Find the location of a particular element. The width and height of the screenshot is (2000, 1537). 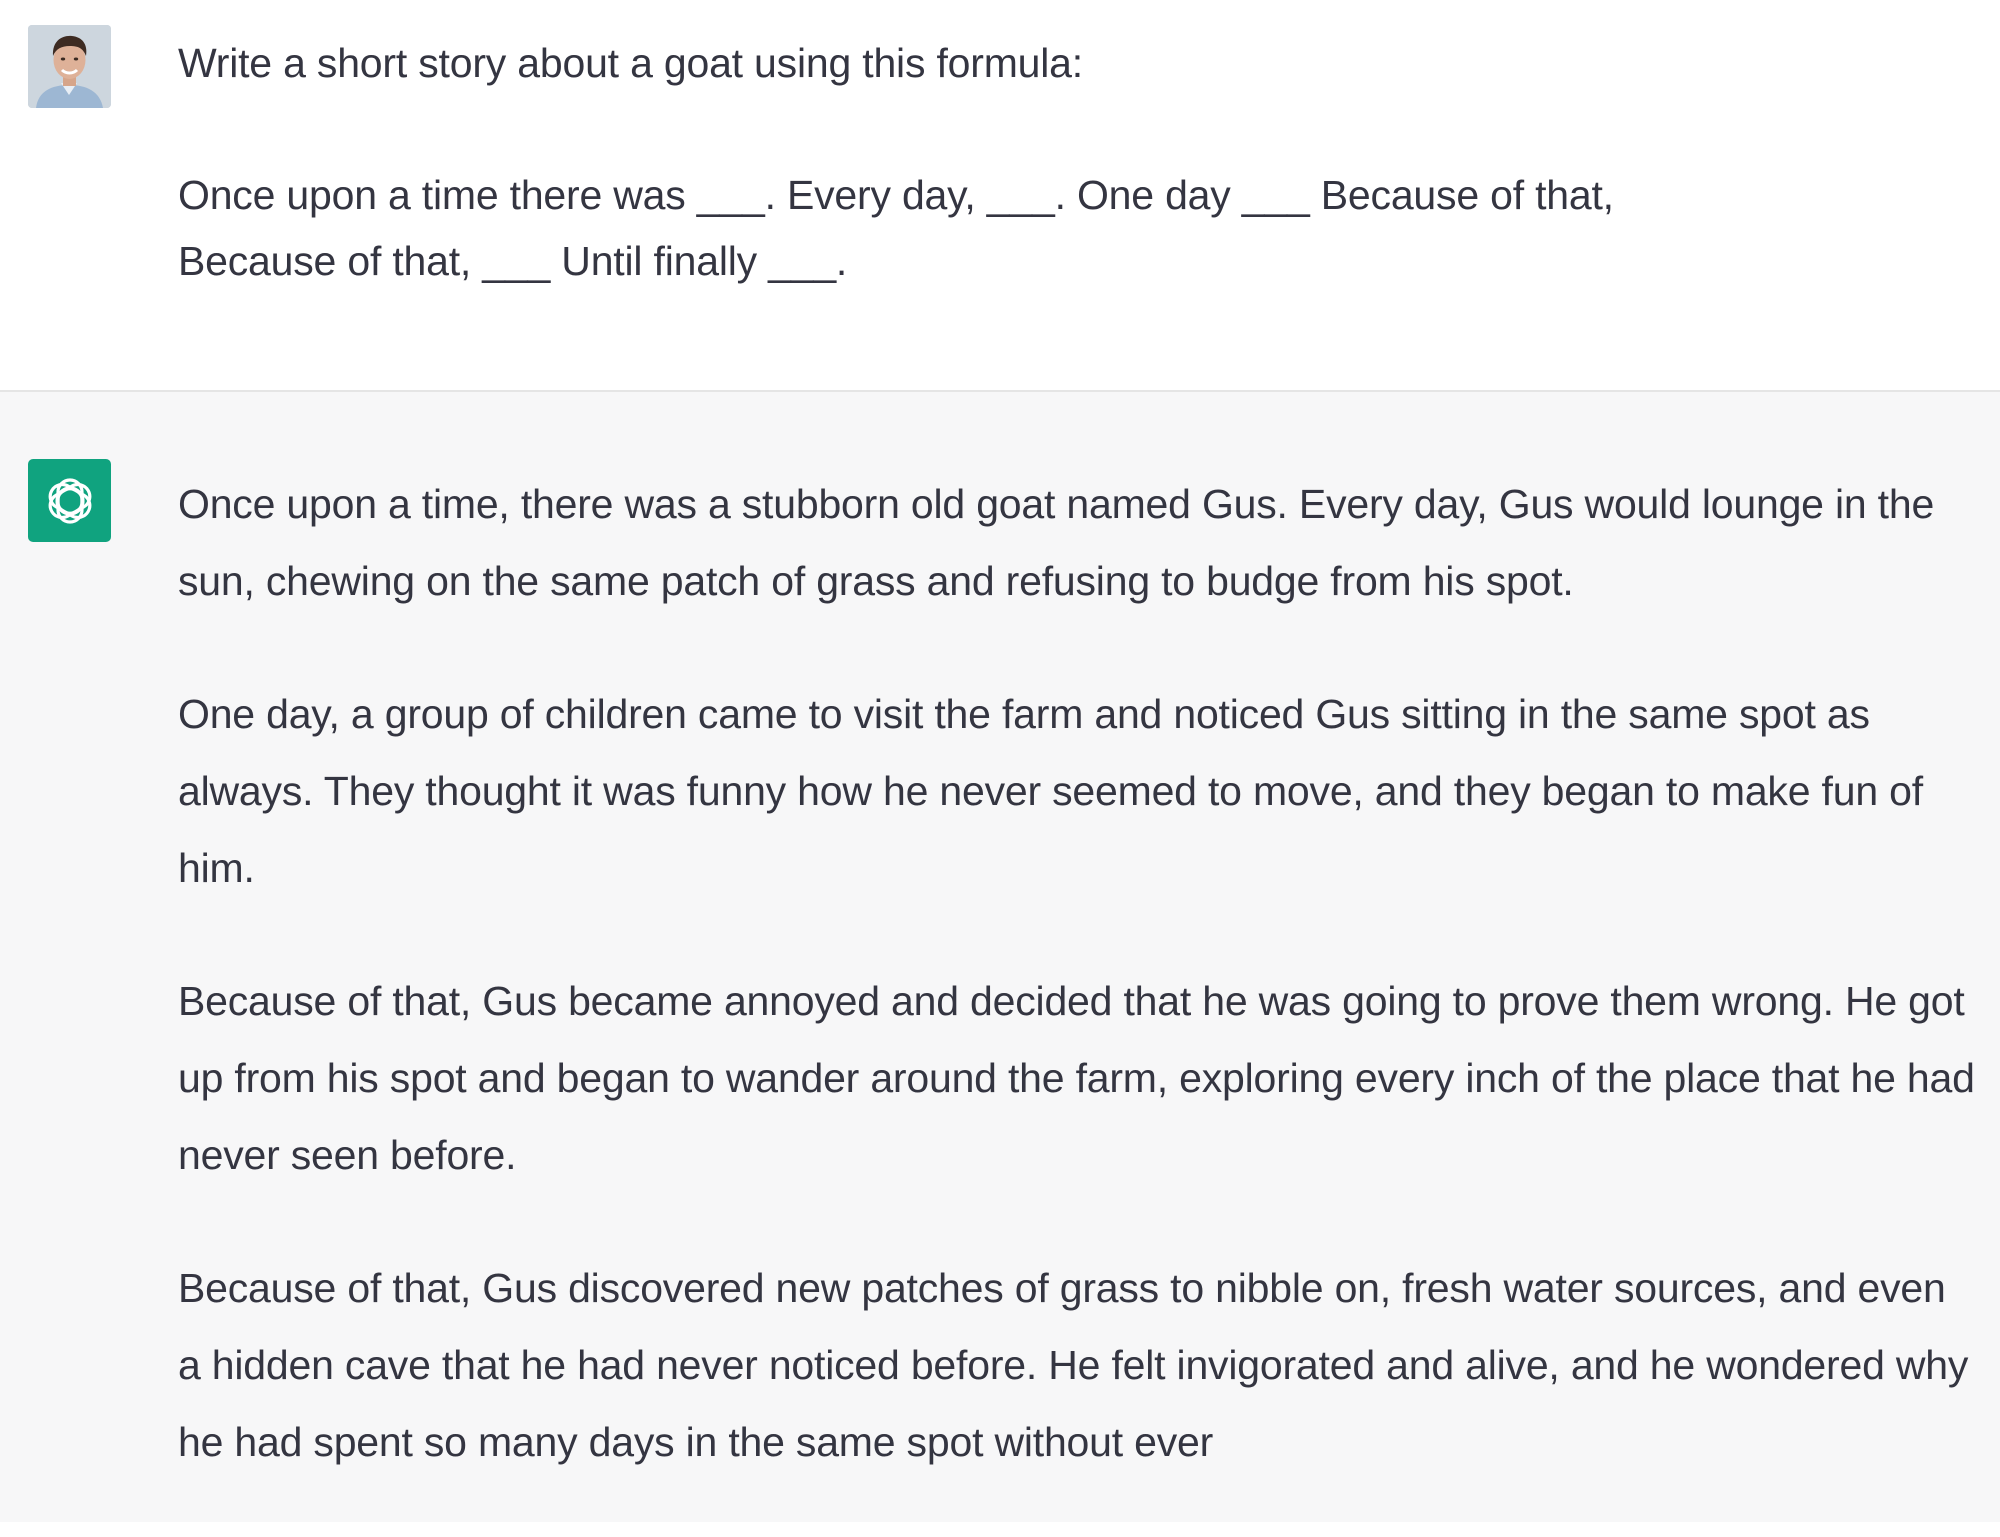

user-message-line-3: Because of that, ___ Until finally ___. is located at coordinates (513, 261).